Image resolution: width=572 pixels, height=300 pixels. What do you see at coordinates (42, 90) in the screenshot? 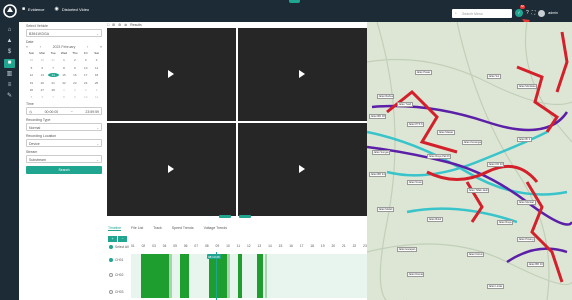
I see `calendar-day: 27` at bounding box center [42, 90].